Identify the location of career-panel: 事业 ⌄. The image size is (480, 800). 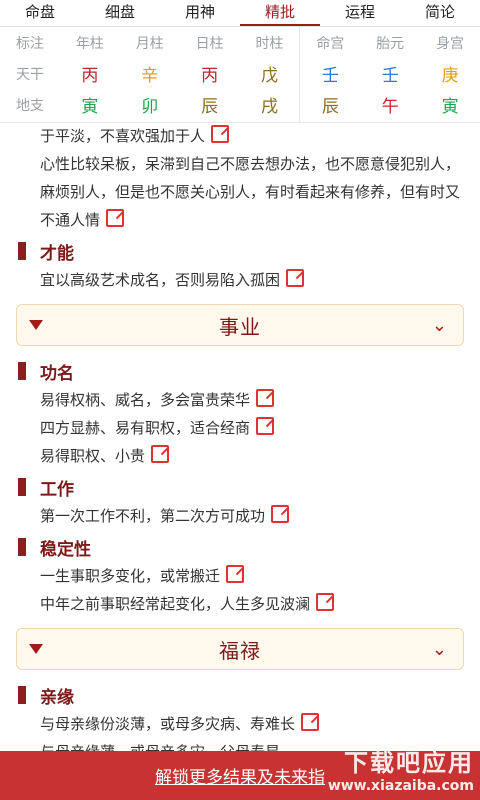
(240, 325).